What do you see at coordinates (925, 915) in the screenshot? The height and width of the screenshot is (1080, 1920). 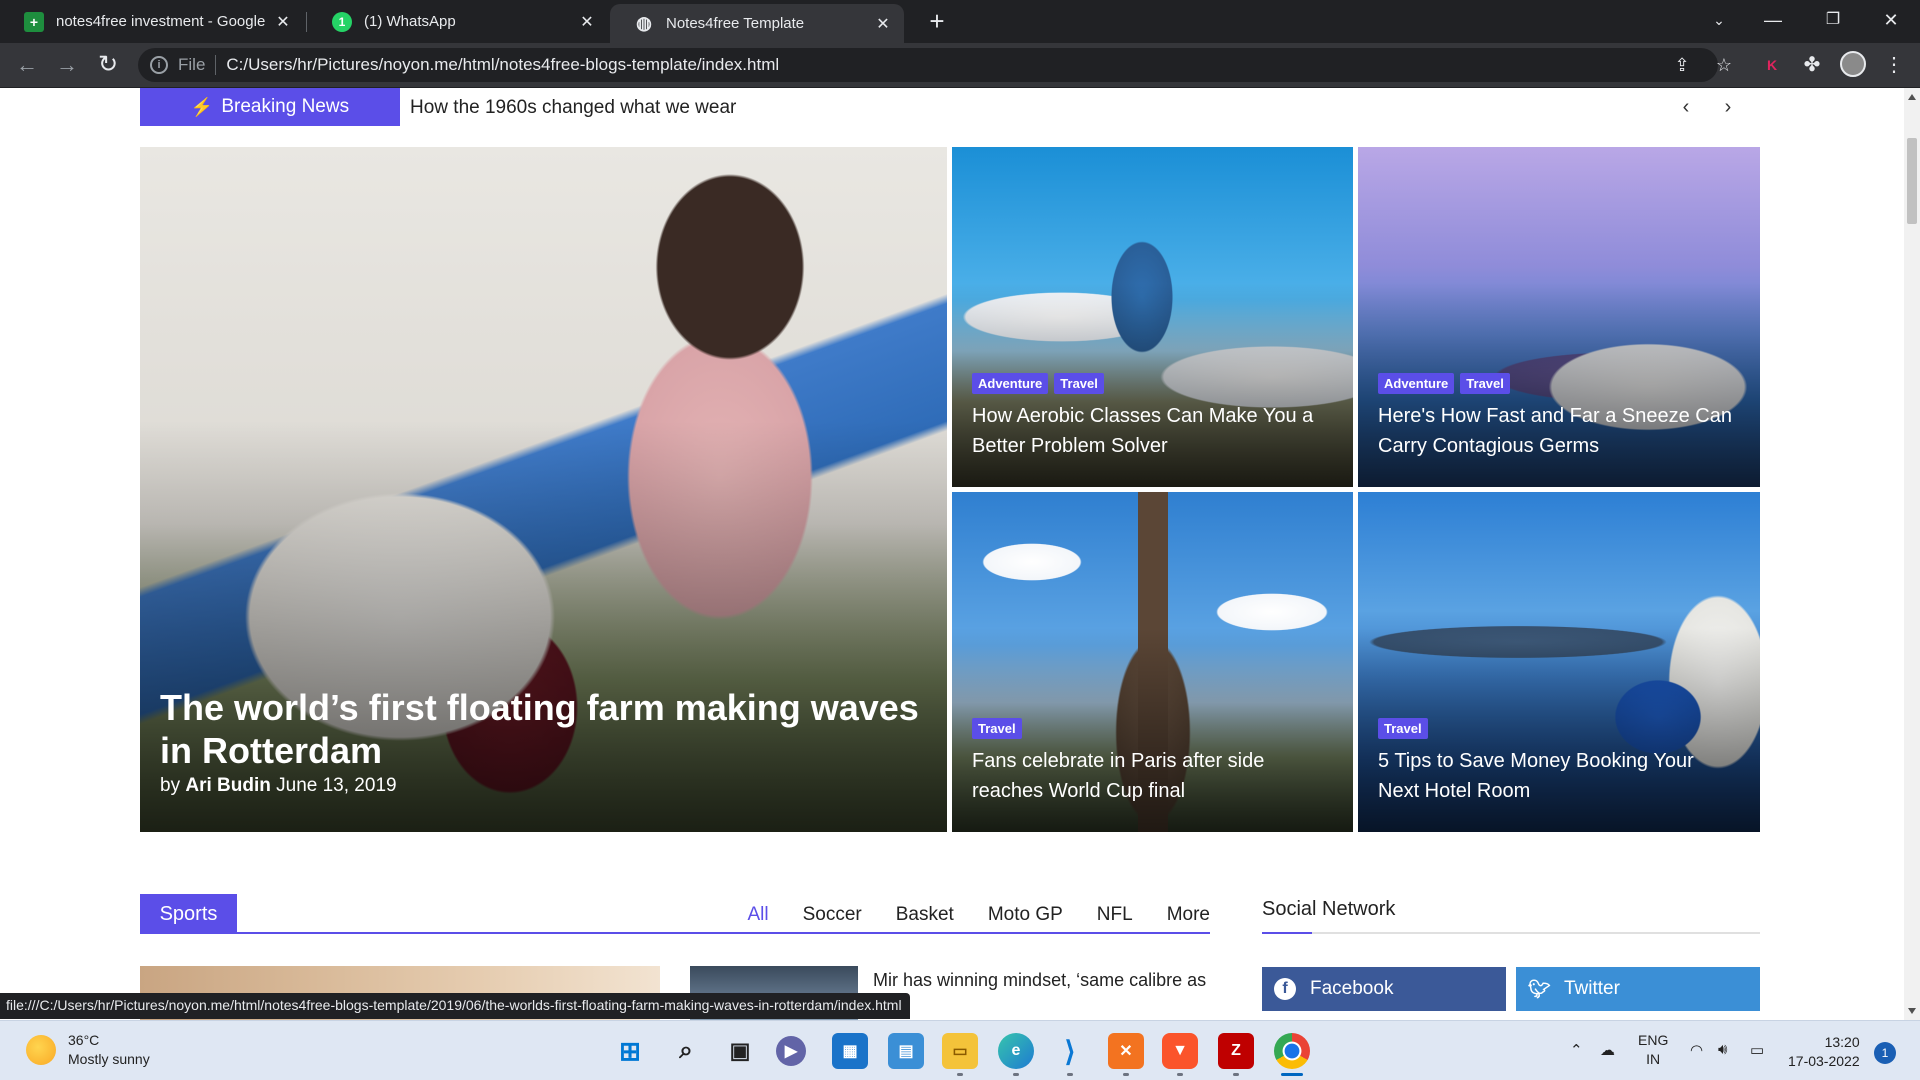 I see `tab-basket: Basket` at bounding box center [925, 915].